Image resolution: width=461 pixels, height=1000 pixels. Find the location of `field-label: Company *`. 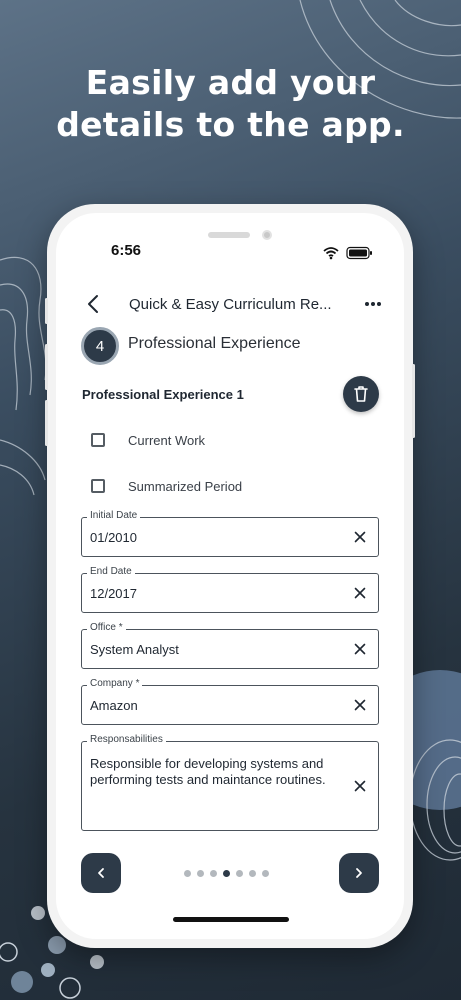

field-label: Company * is located at coordinates (115, 683).